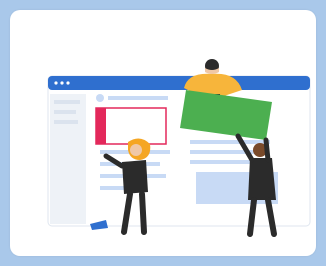 This screenshot has height=266, width=326. What do you see at coordinates (179, 83) in the screenshot?
I see `browser-toolbar` at bounding box center [179, 83].